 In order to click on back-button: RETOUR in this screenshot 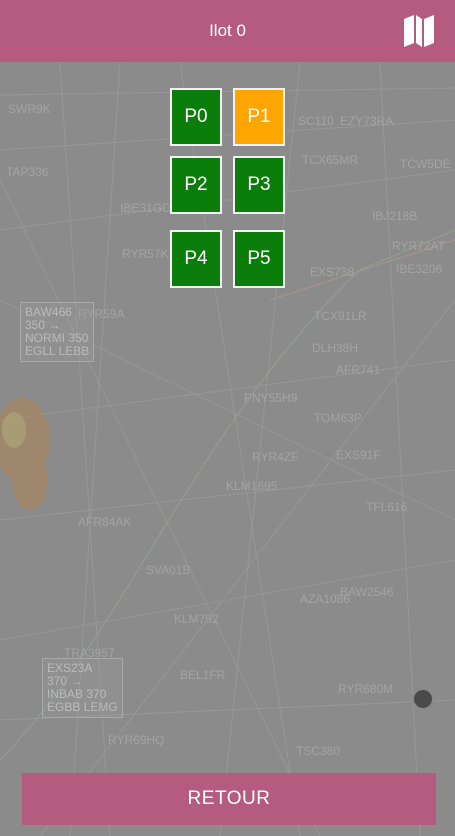, I will do `click(229, 799)`.